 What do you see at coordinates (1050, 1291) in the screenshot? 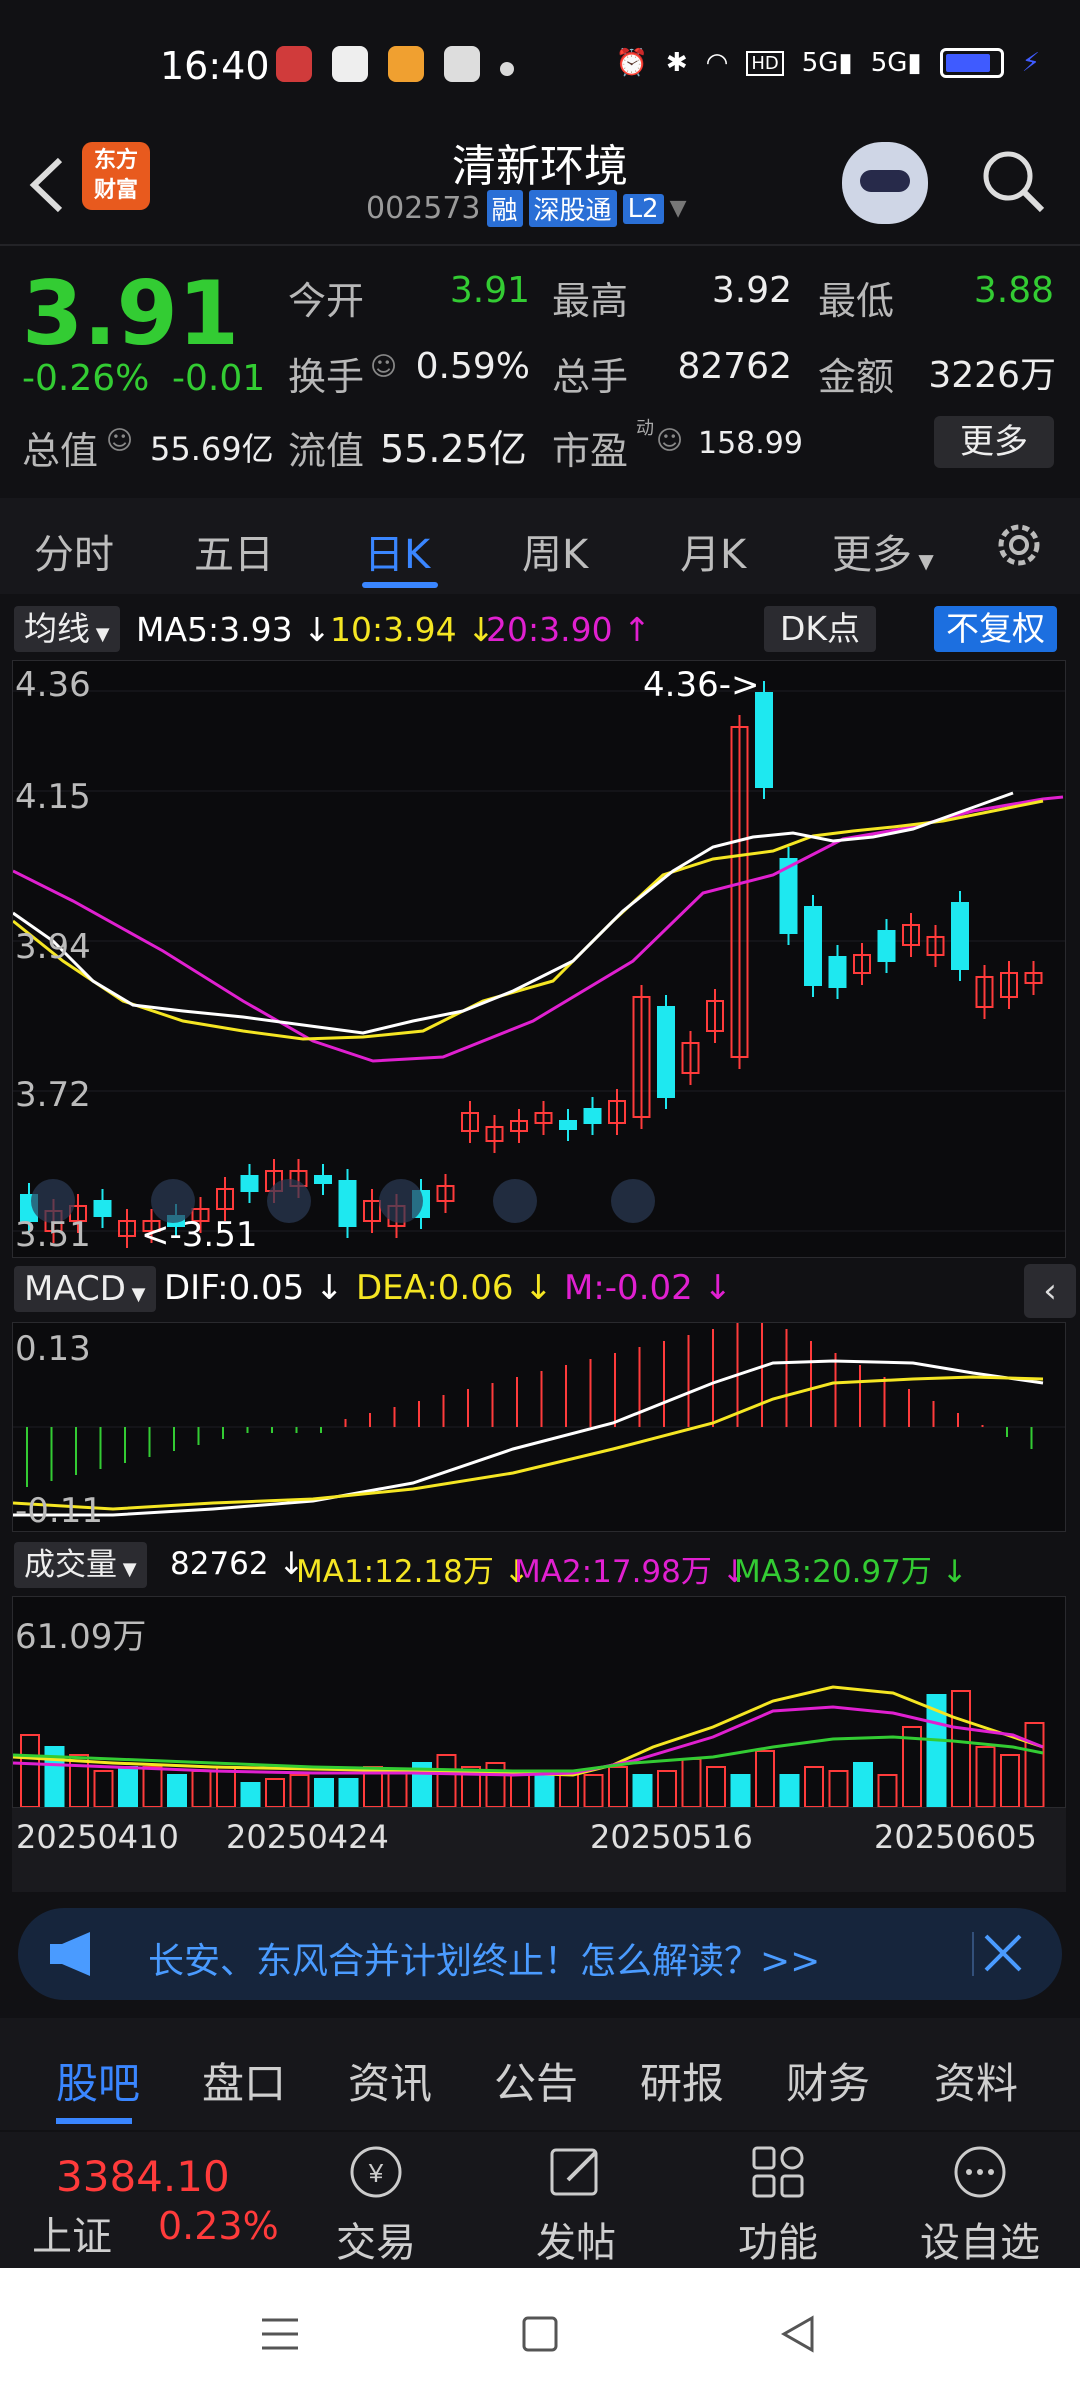
I see `collapse-panel-button: ‹` at bounding box center [1050, 1291].